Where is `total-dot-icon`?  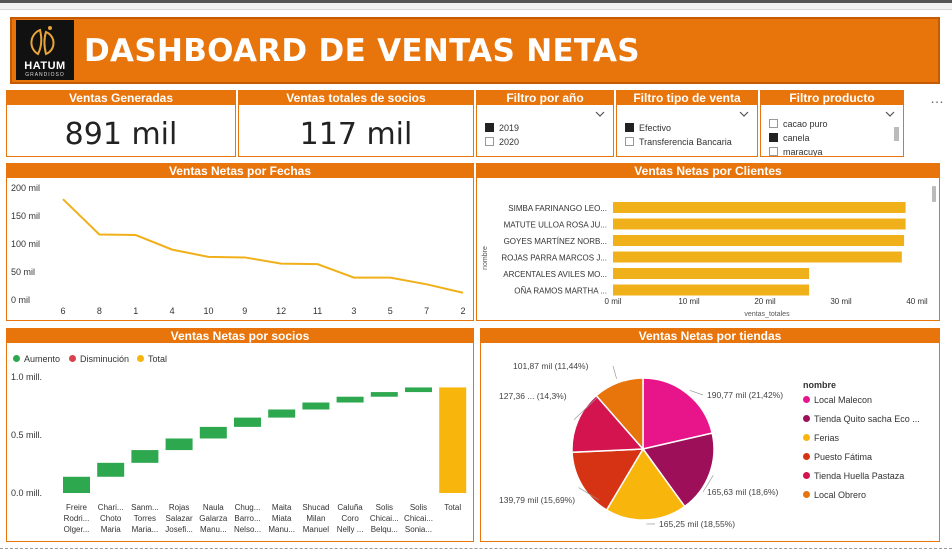 total-dot-icon is located at coordinates (140, 358).